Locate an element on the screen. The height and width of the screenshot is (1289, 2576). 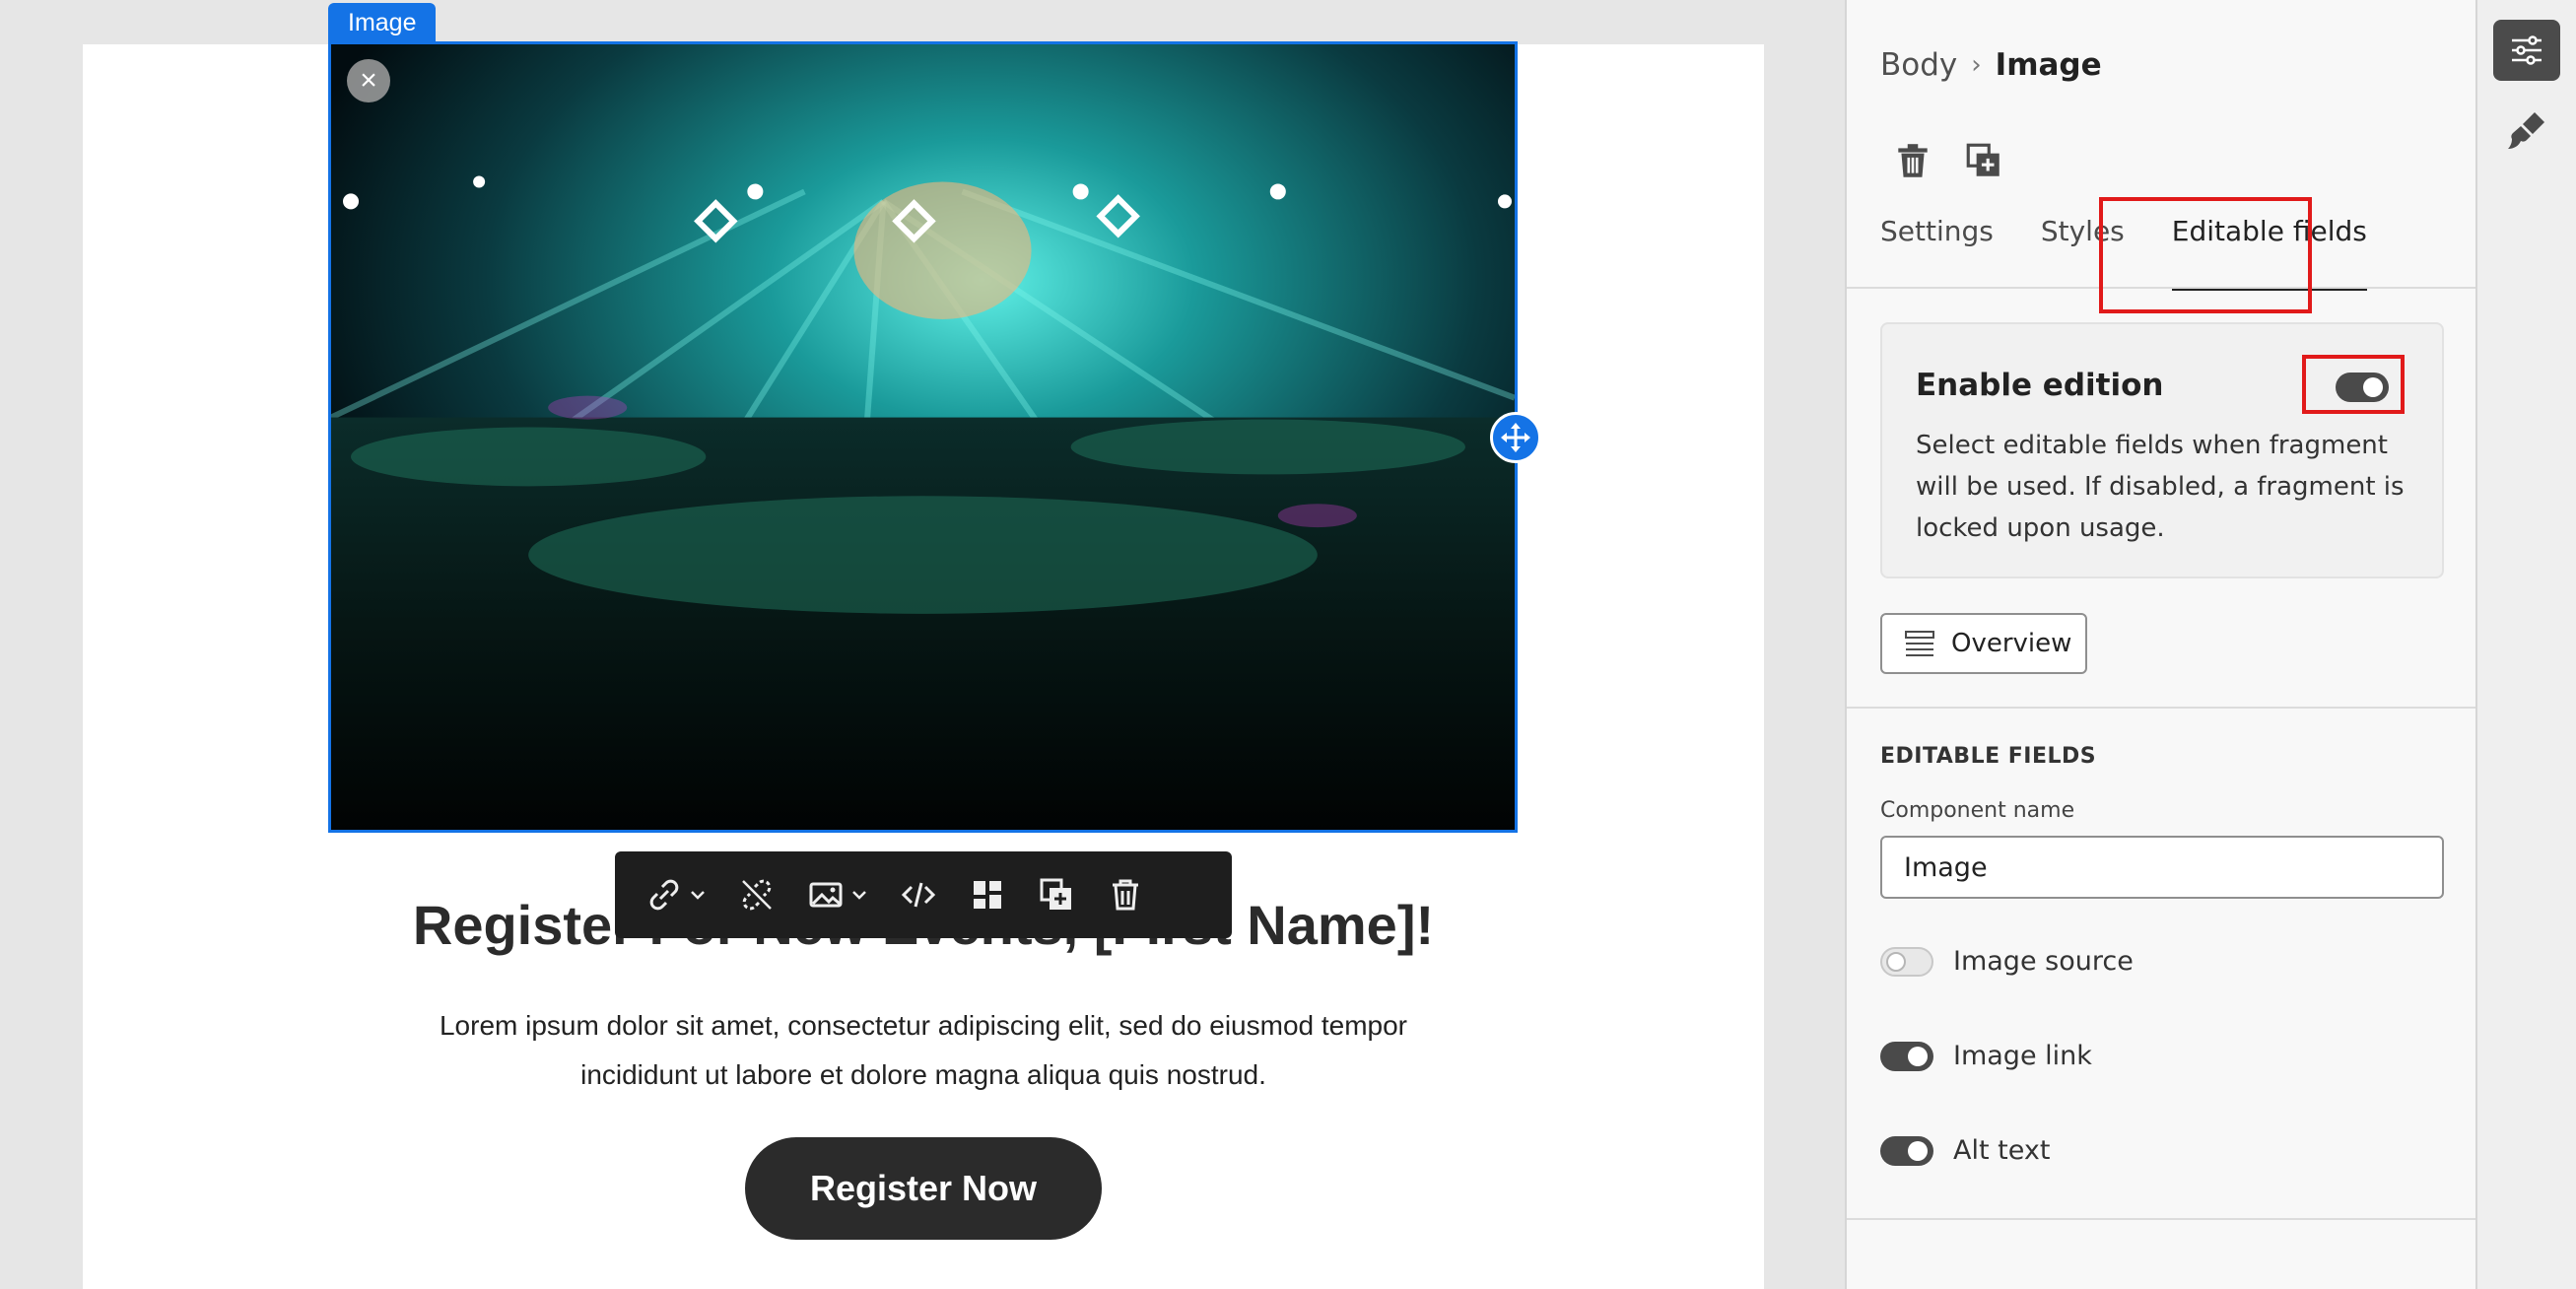
image-link-label: Image link is located at coordinates (2023, 1056).